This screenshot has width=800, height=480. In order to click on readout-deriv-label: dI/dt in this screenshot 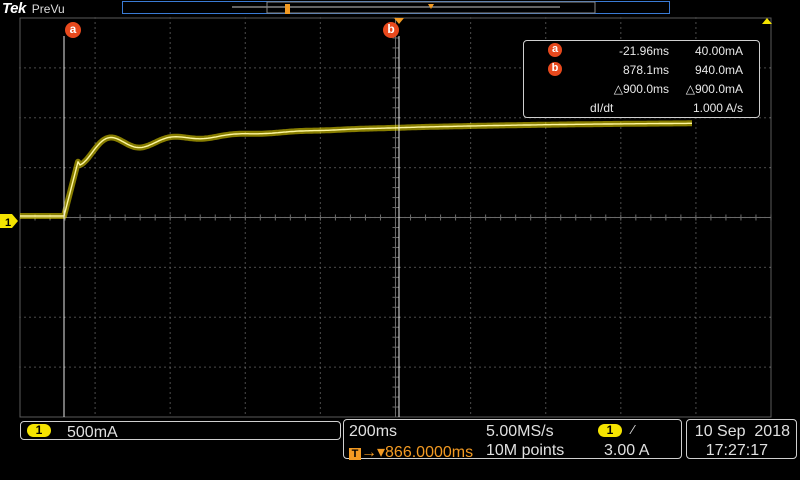, I will do `click(602, 108)`.